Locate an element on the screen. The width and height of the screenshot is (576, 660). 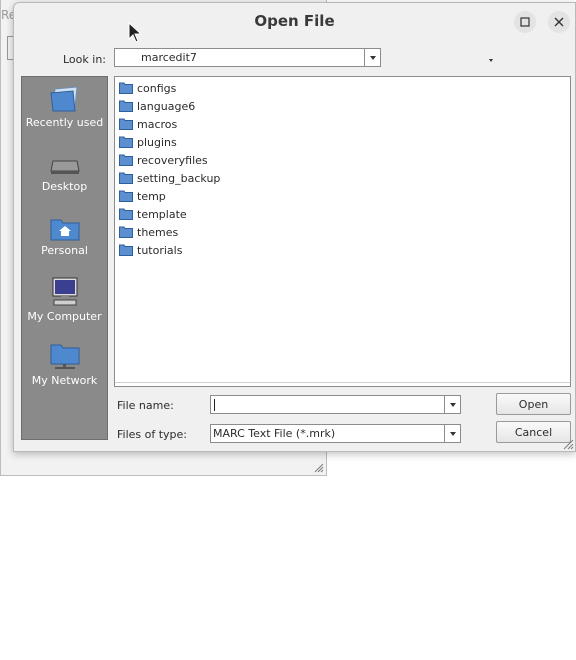
place-label: Desktop is located at coordinates (64, 186).